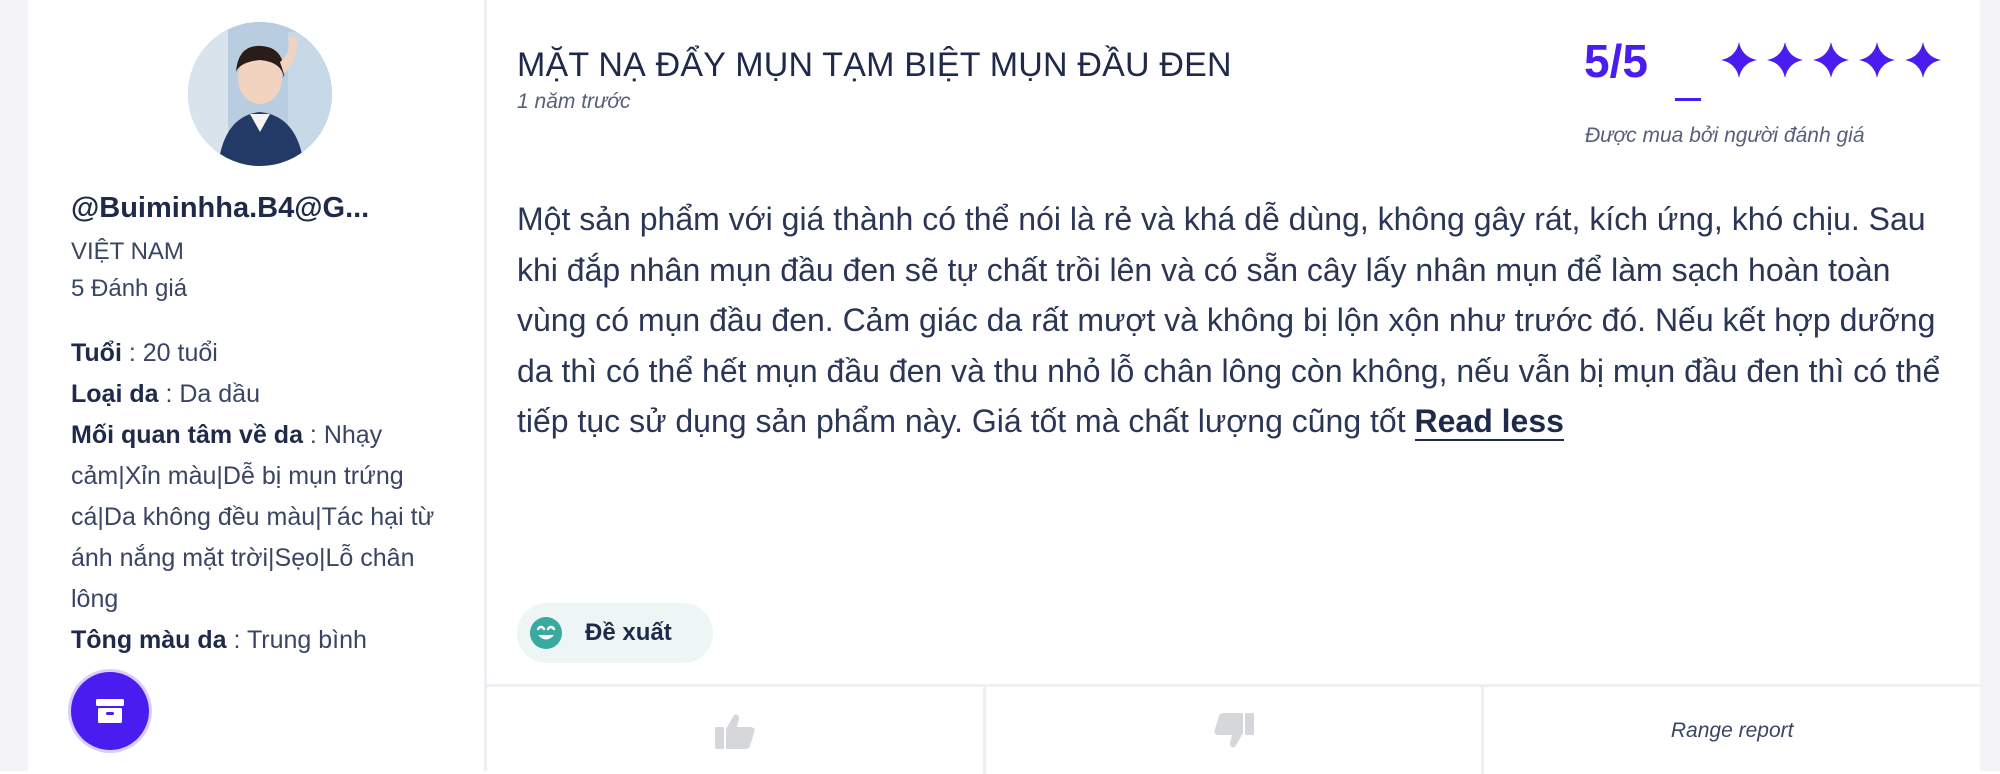 This screenshot has width=2000, height=774. What do you see at coordinates (209, 394) in the screenshot?
I see `attribute-value: : Da dầu` at bounding box center [209, 394].